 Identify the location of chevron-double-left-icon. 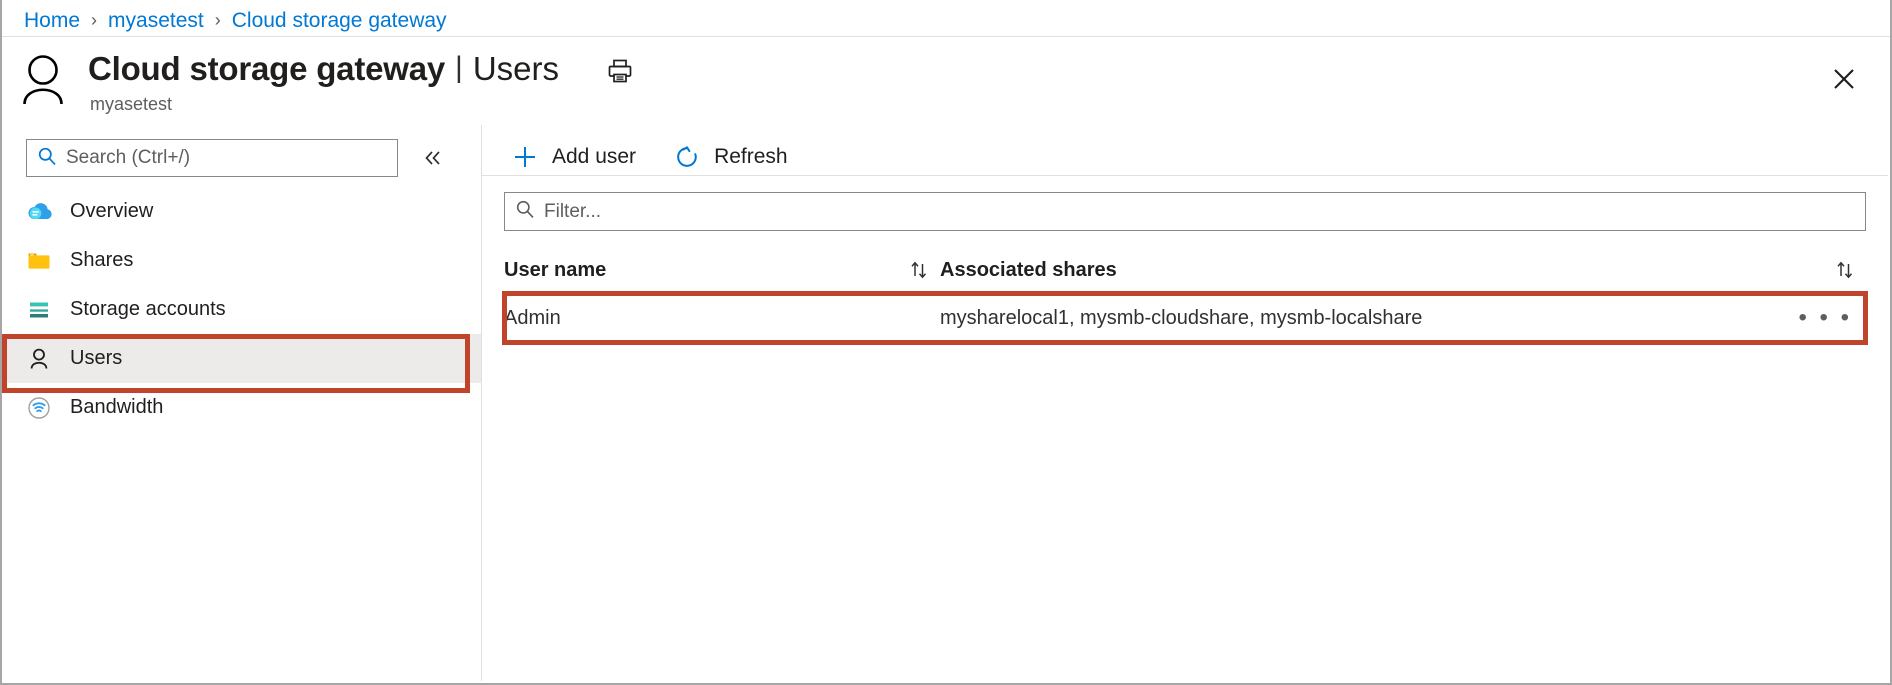
(433, 158).